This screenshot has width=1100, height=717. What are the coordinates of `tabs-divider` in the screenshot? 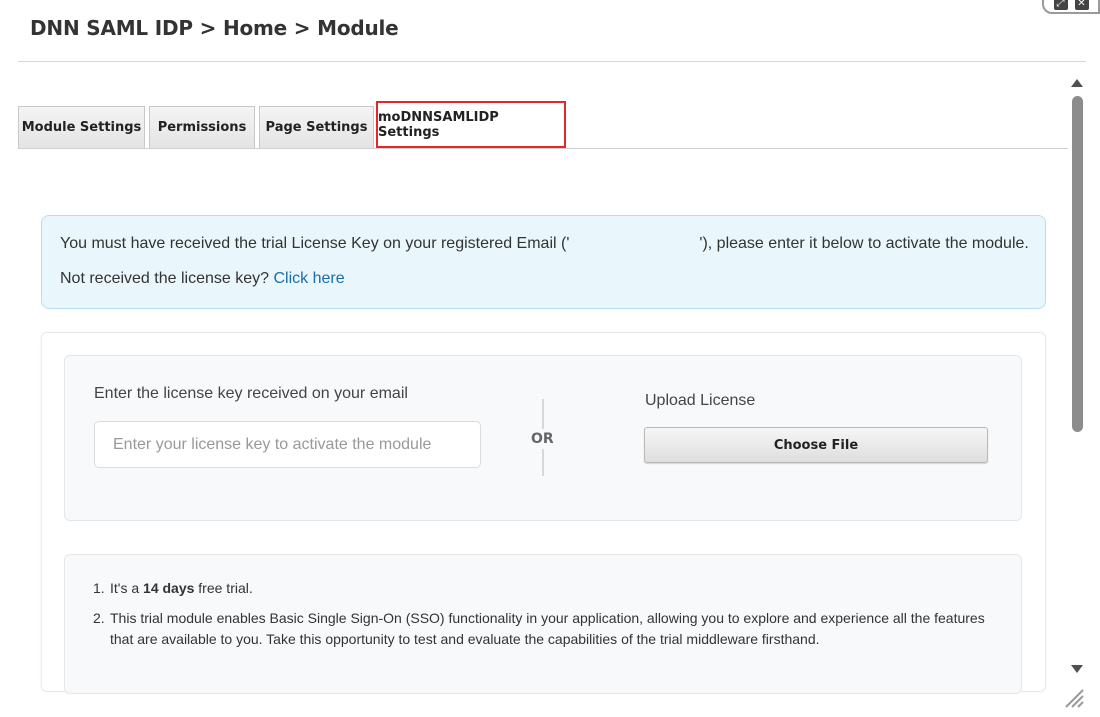 It's located at (543, 148).